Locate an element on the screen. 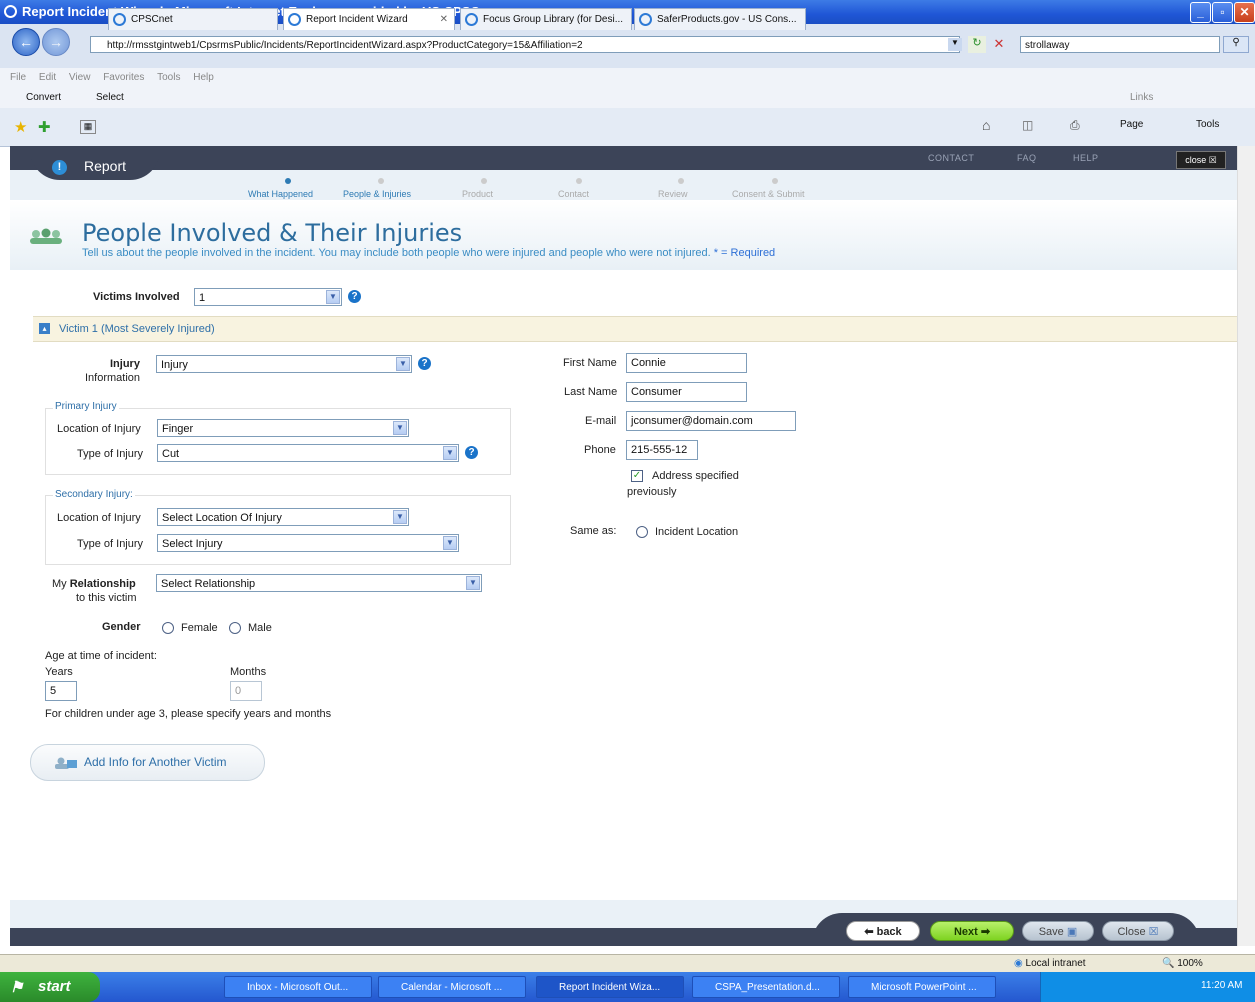  address-checkbox: ✓ is located at coordinates (637, 476).